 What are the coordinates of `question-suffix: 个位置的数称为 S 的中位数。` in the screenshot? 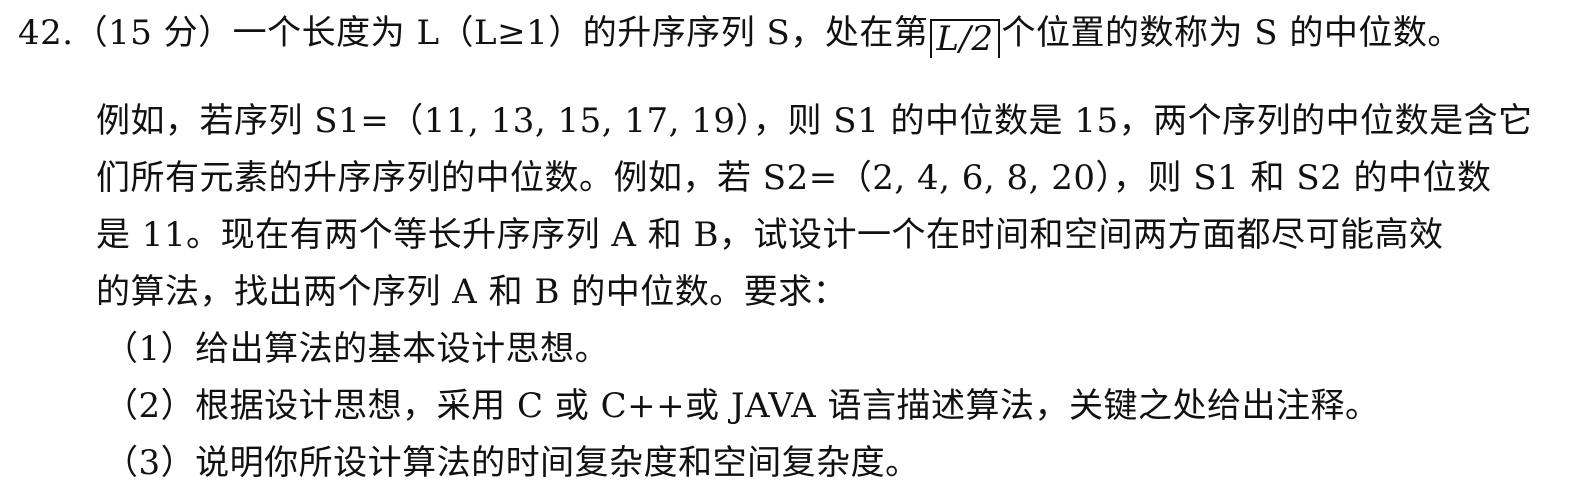 It's located at (1231, 33).